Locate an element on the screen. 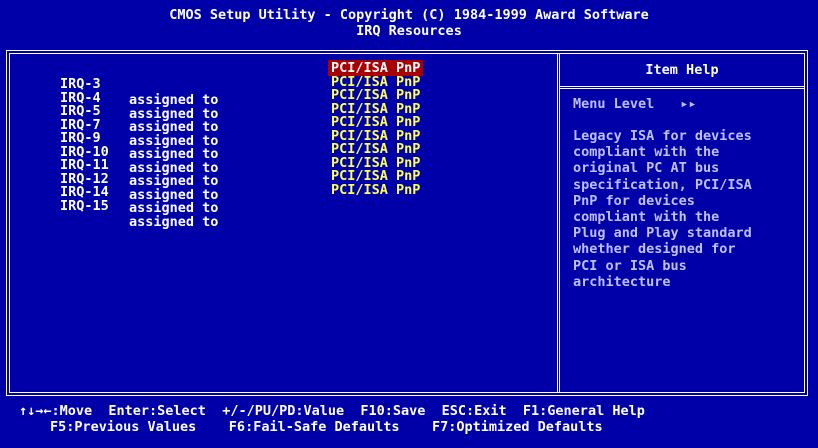 The width and height of the screenshot is (818, 448). setting-row-irq5: IRQ-5 assigned to PCI/ISA PnP is located at coordinates (240, 111).